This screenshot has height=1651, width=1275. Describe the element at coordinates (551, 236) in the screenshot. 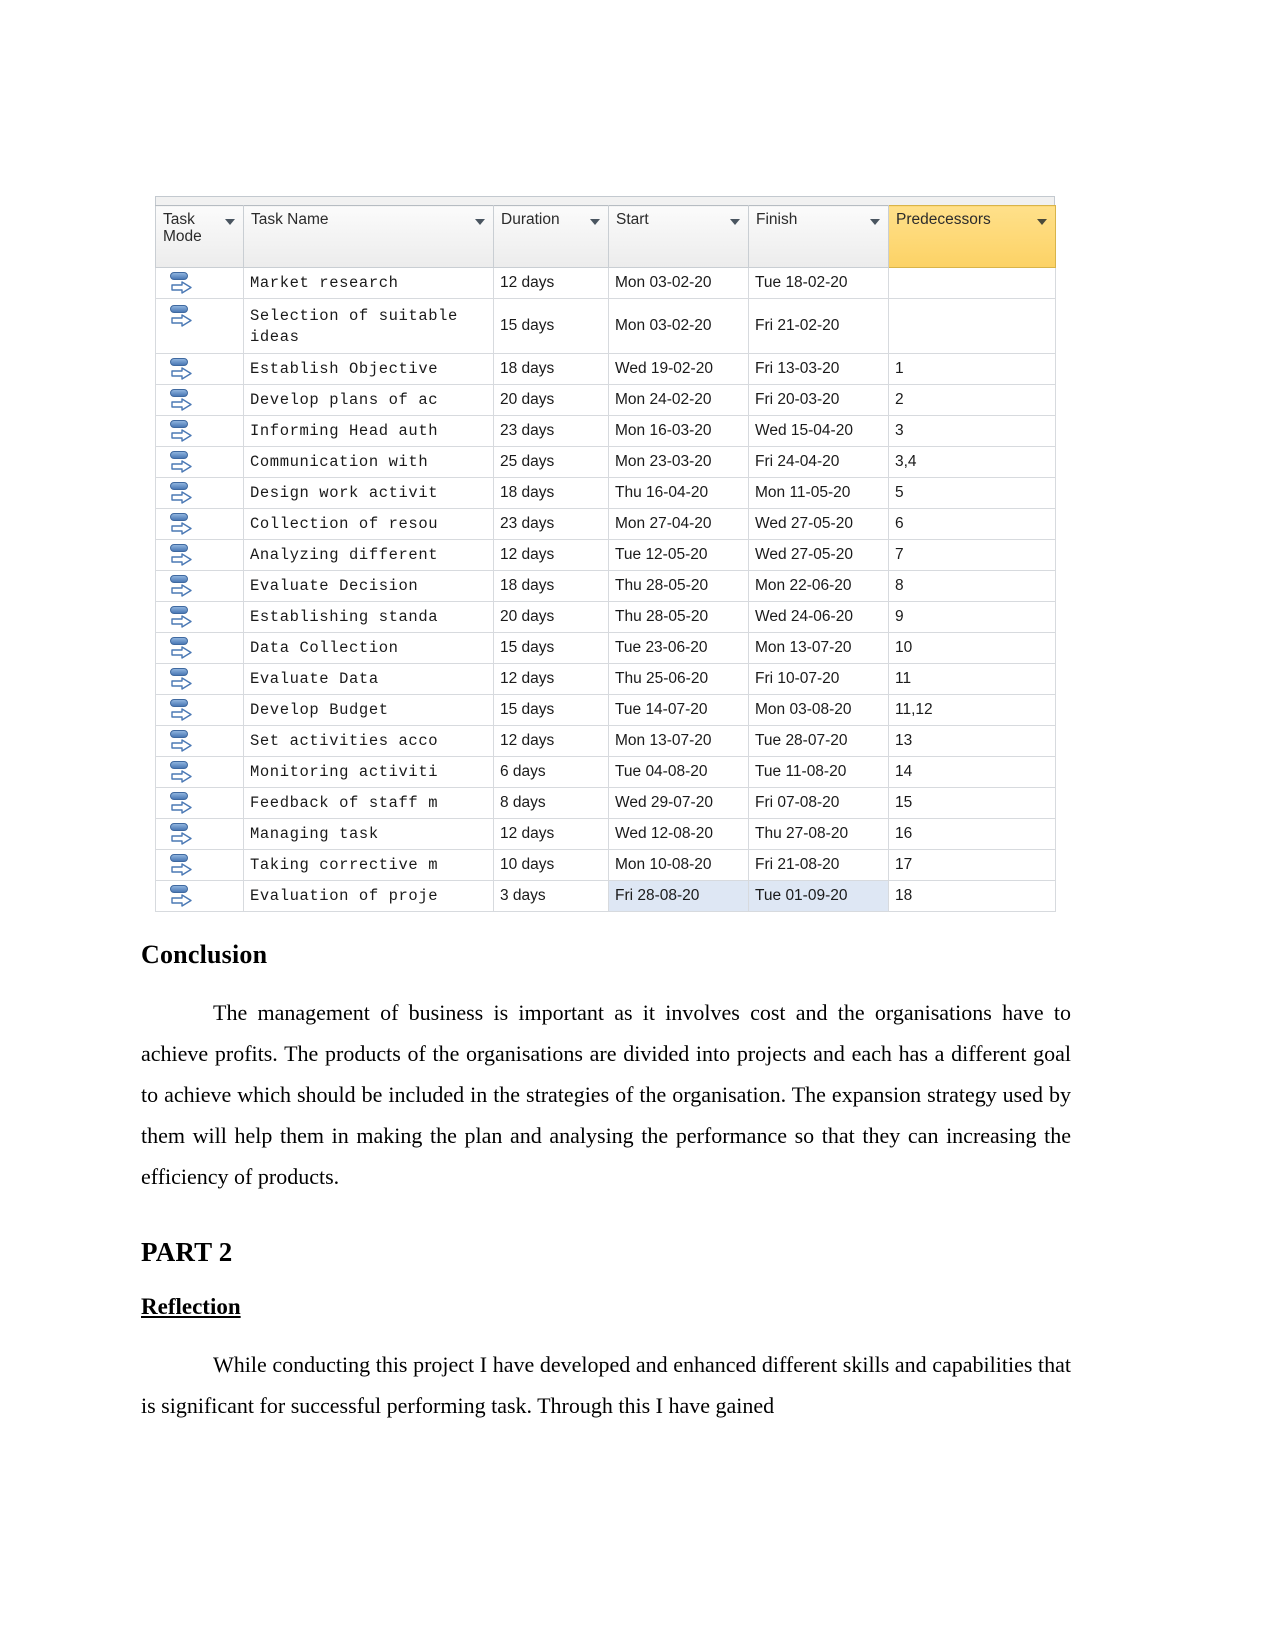

I see `column-header-duration: Duration` at that location.